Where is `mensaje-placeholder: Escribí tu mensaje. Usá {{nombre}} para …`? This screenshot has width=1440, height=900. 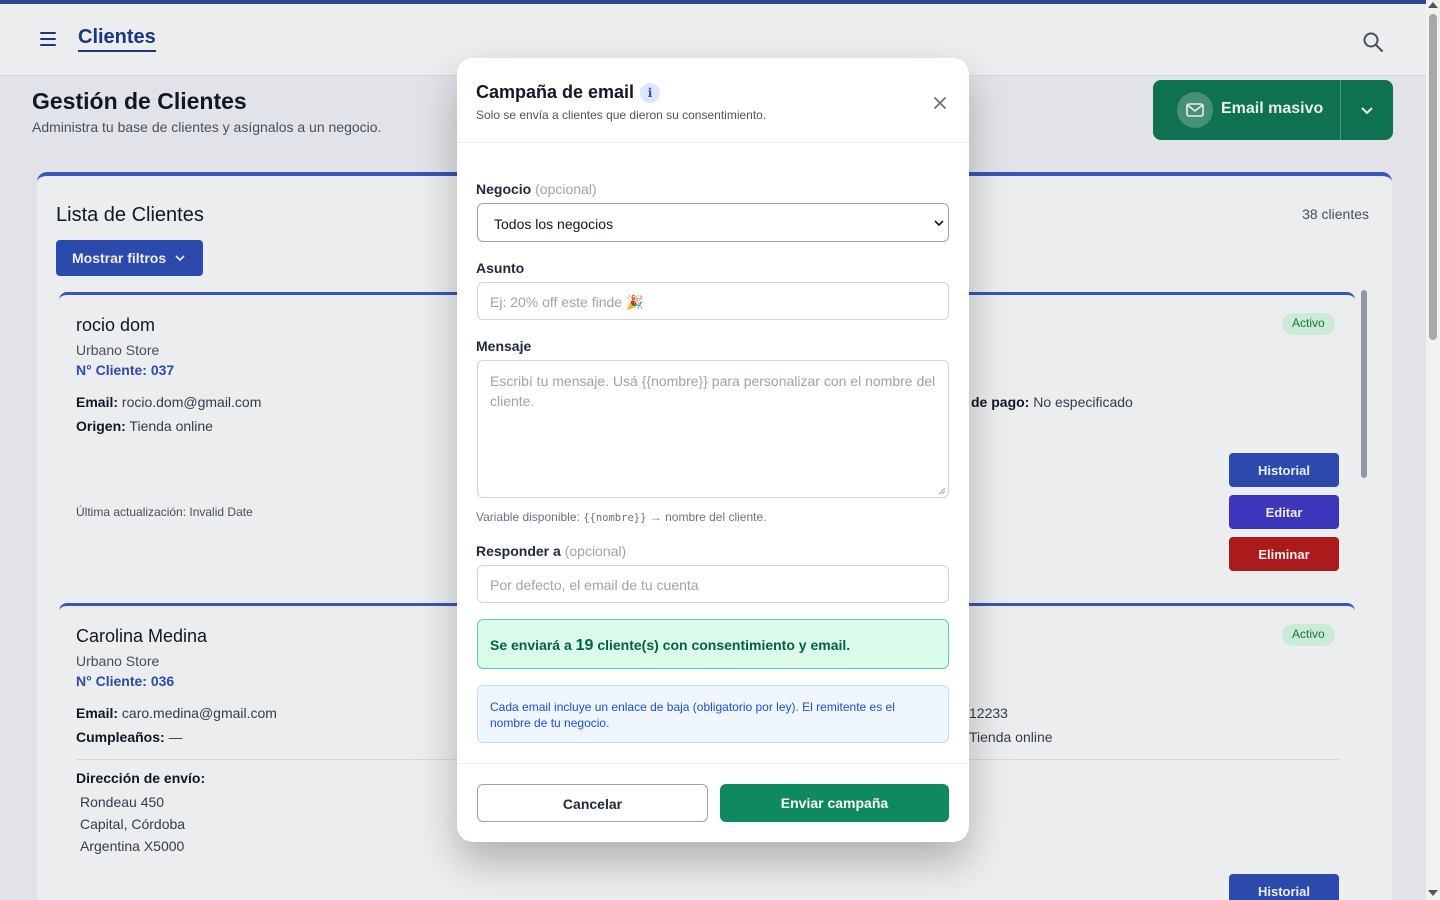 mensaje-placeholder: Escribí tu mensaje. Usá {{nombre}} para … is located at coordinates (713, 391).